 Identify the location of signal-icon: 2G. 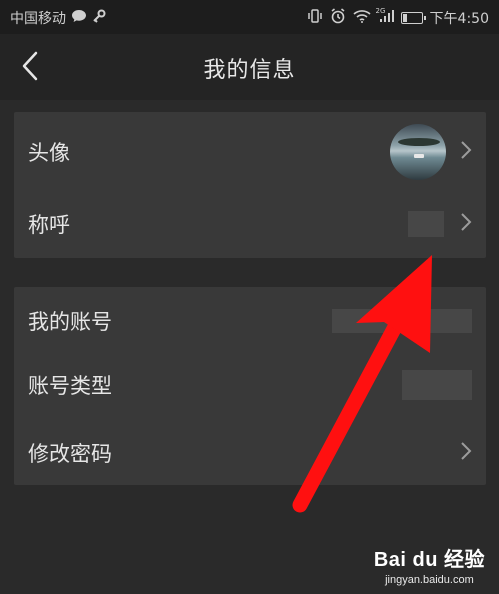
(385, 17).